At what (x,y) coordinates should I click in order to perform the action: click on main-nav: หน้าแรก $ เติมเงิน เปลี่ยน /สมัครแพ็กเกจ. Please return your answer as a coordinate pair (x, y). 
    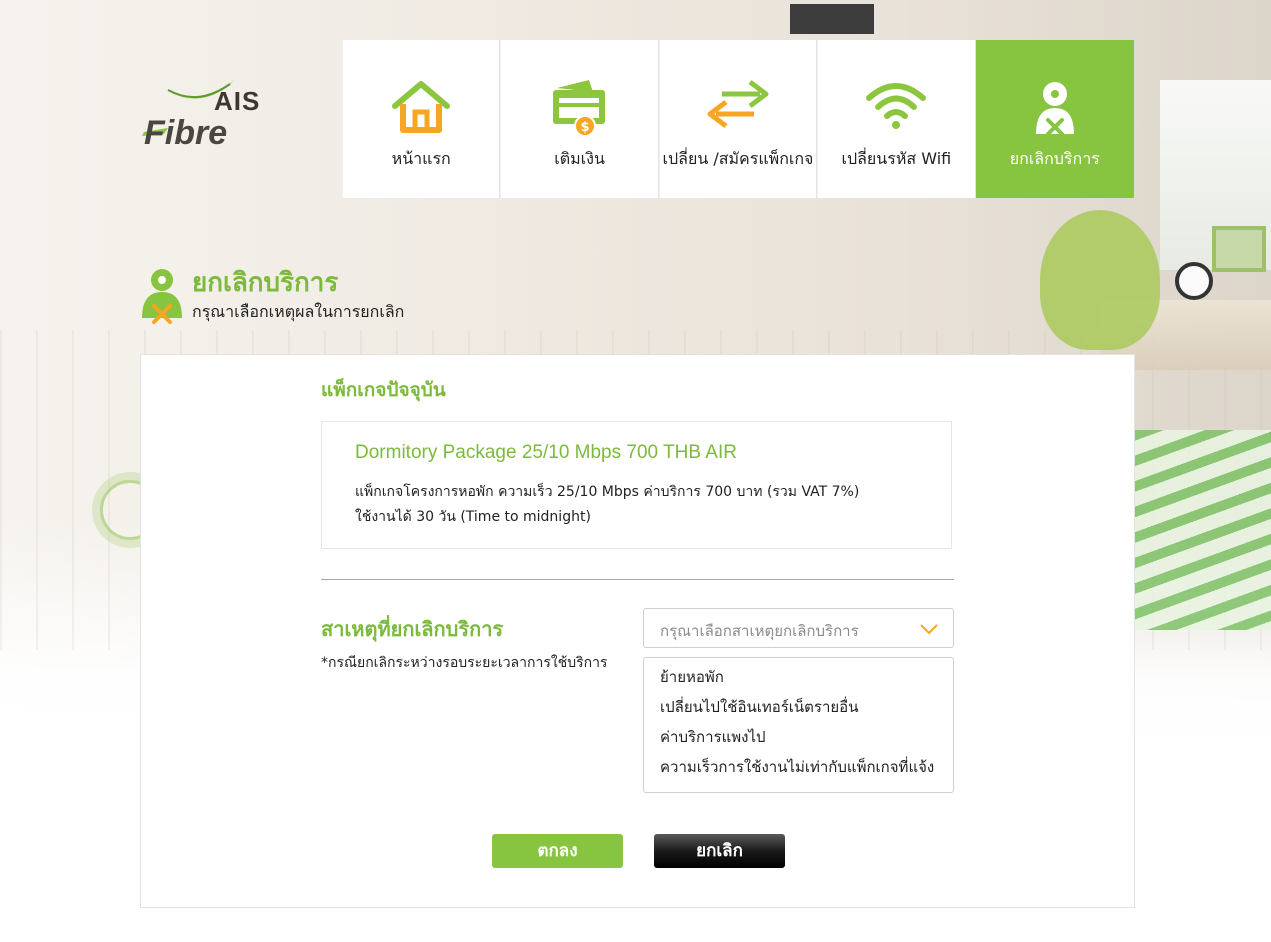
    Looking at the image, I should click on (738, 119).